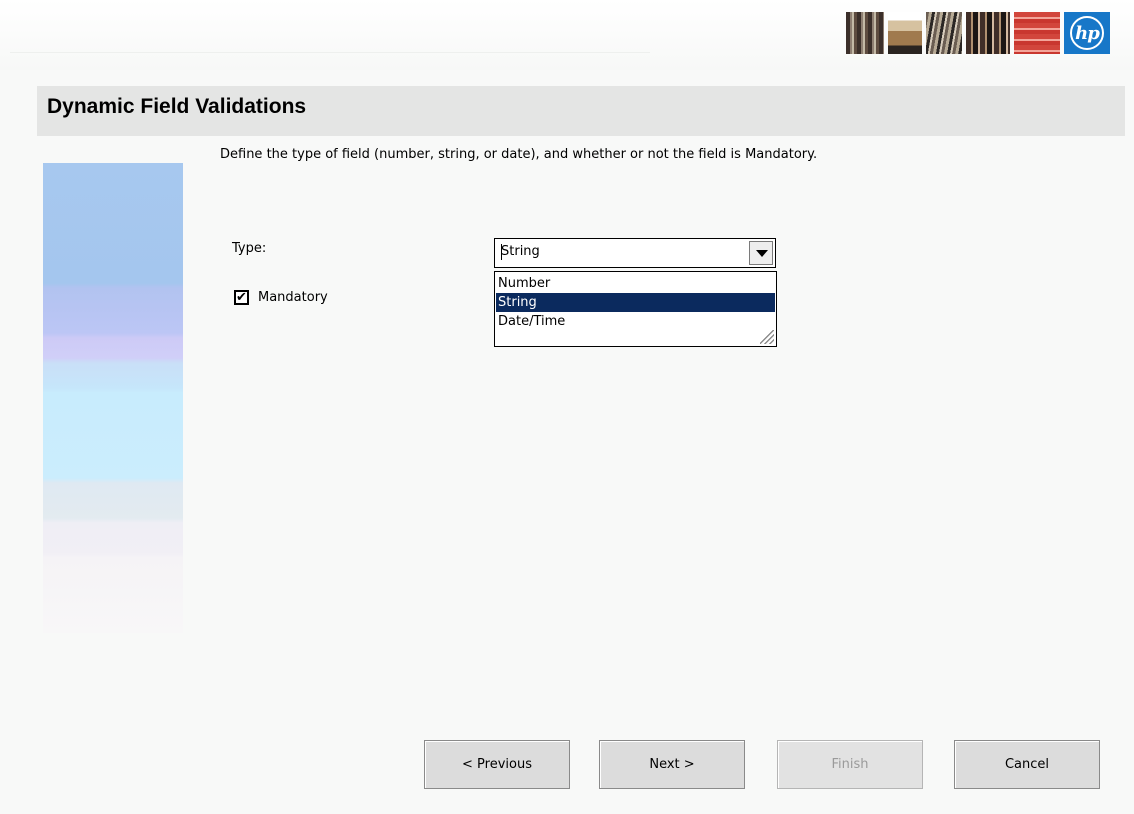 Image resolution: width=1134 pixels, height=814 pixels. What do you see at coordinates (501, 252) in the screenshot?
I see `text-caret` at bounding box center [501, 252].